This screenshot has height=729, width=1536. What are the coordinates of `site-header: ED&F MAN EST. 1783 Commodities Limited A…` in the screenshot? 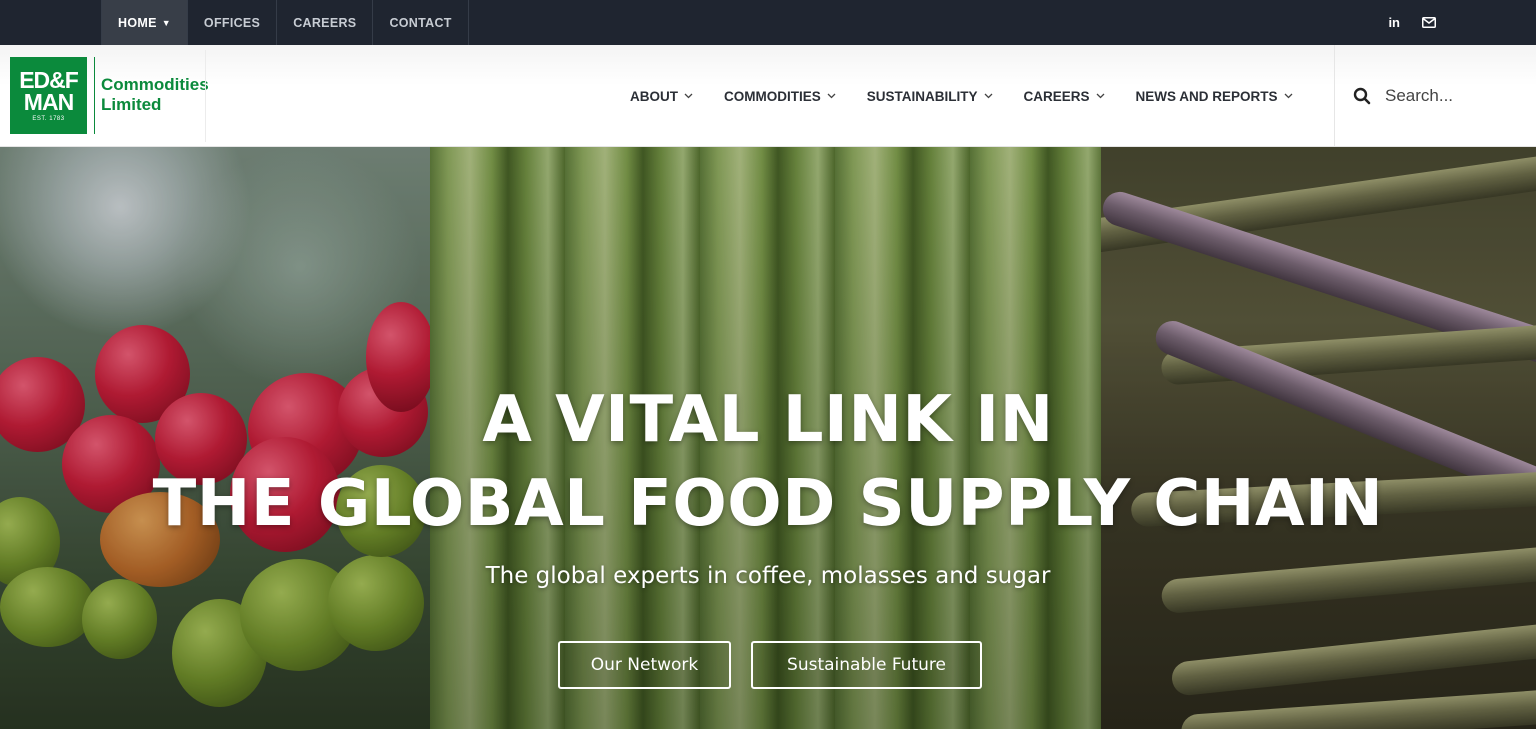 It's located at (768, 96).